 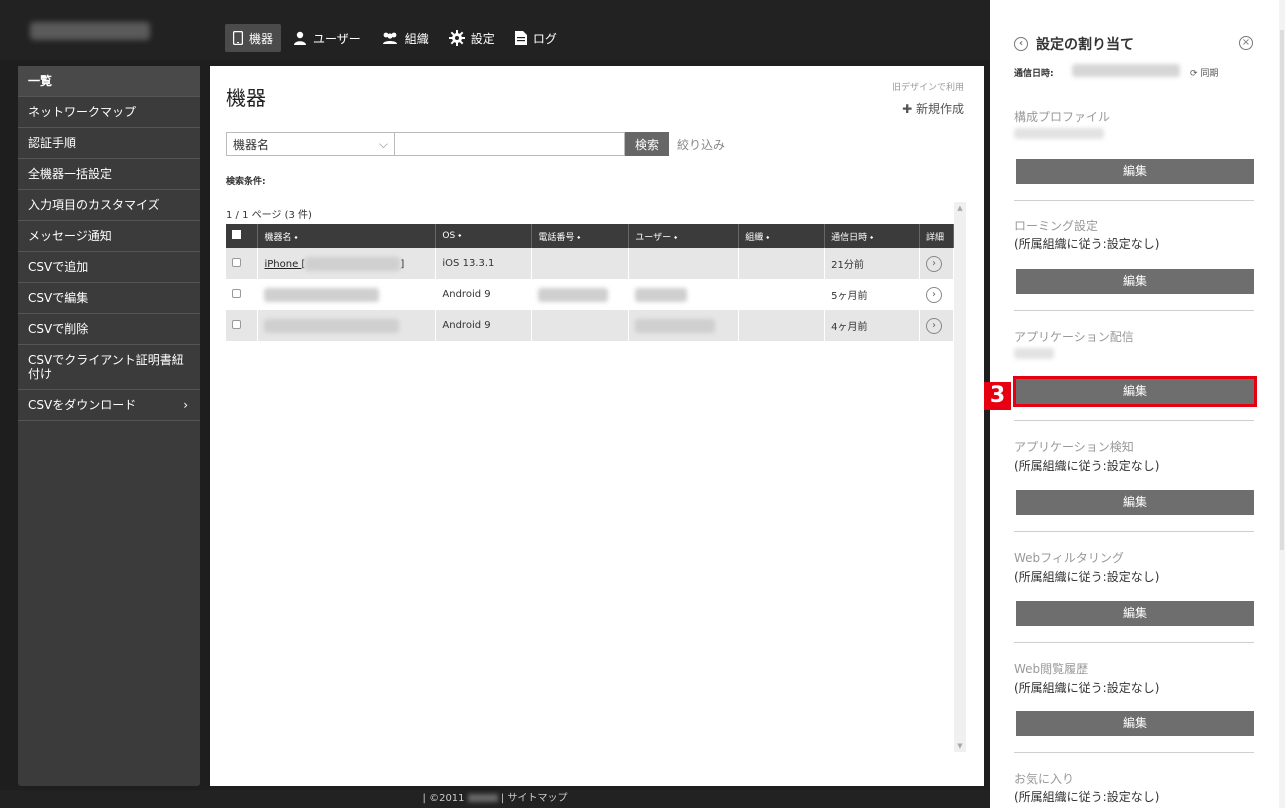 I want to click on nav-label: 機器, so click(x=261, y=38).